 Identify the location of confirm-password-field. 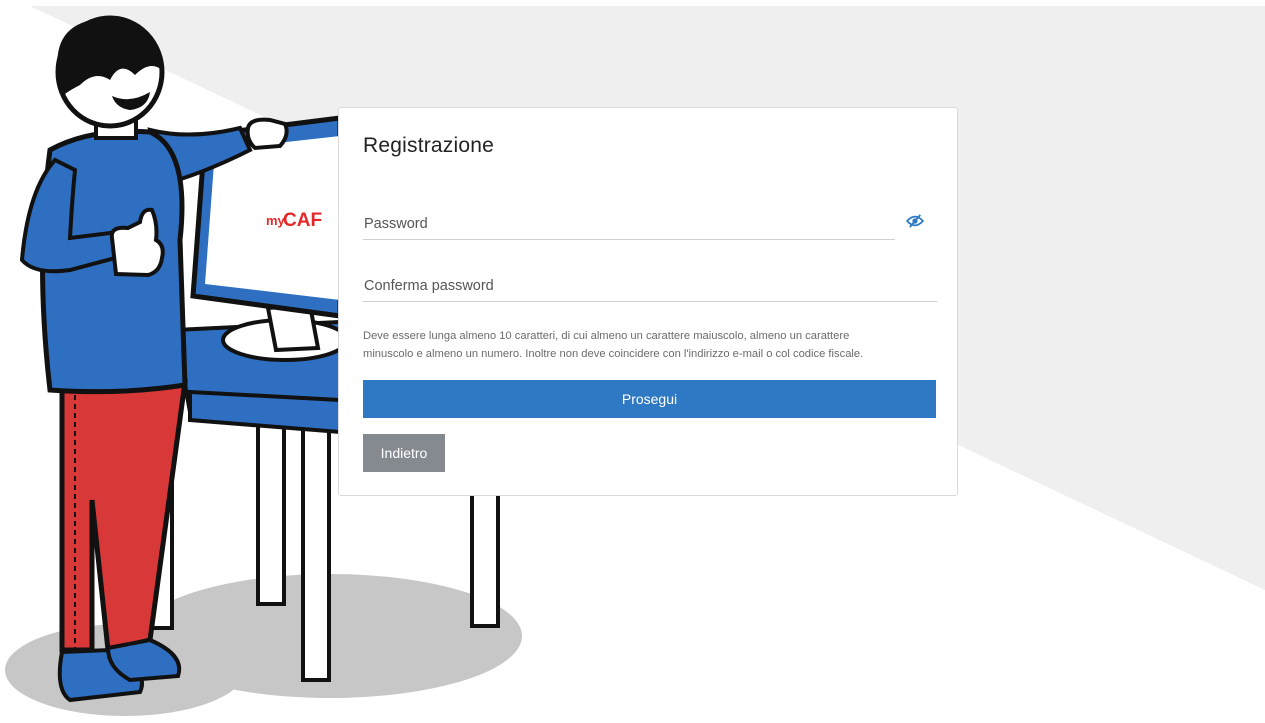
(650, 286).